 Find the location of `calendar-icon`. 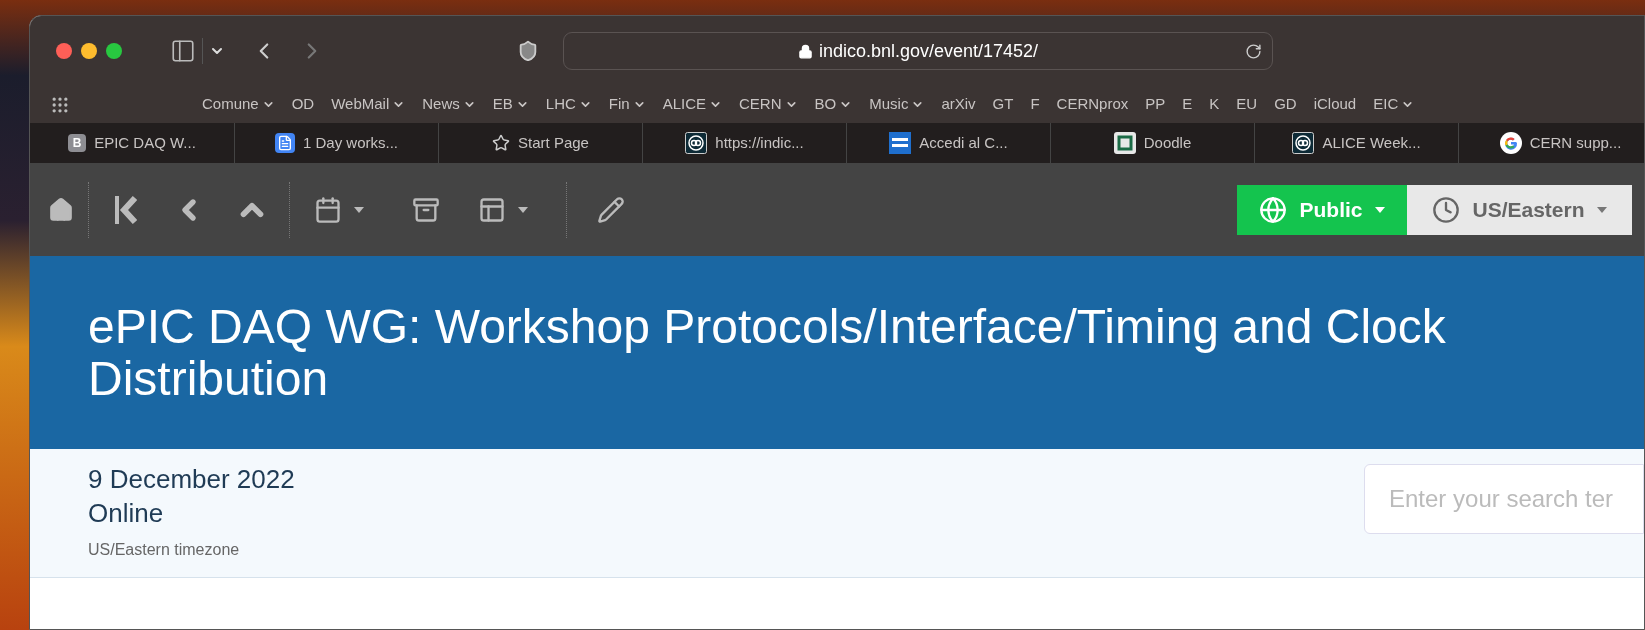

calendar-icon is located at coordinates (328, 209).